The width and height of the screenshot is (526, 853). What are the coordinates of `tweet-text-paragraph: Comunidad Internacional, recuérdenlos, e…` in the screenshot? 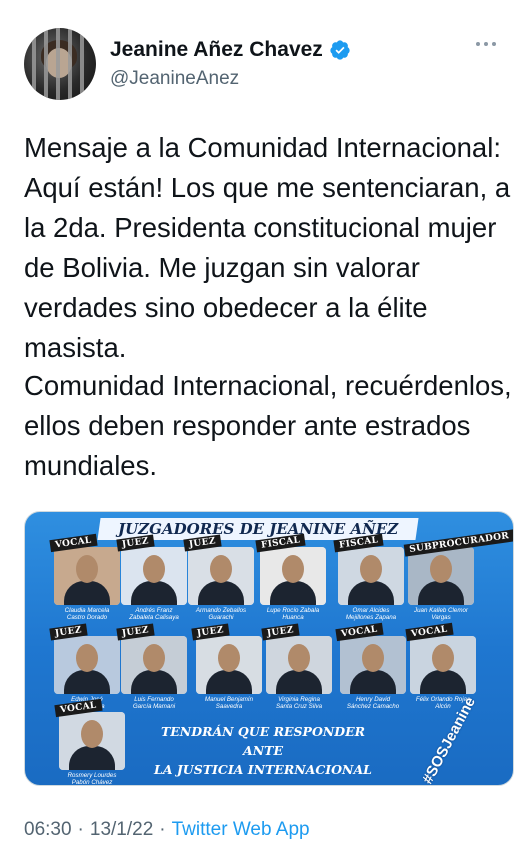 It's located at (268, 425).